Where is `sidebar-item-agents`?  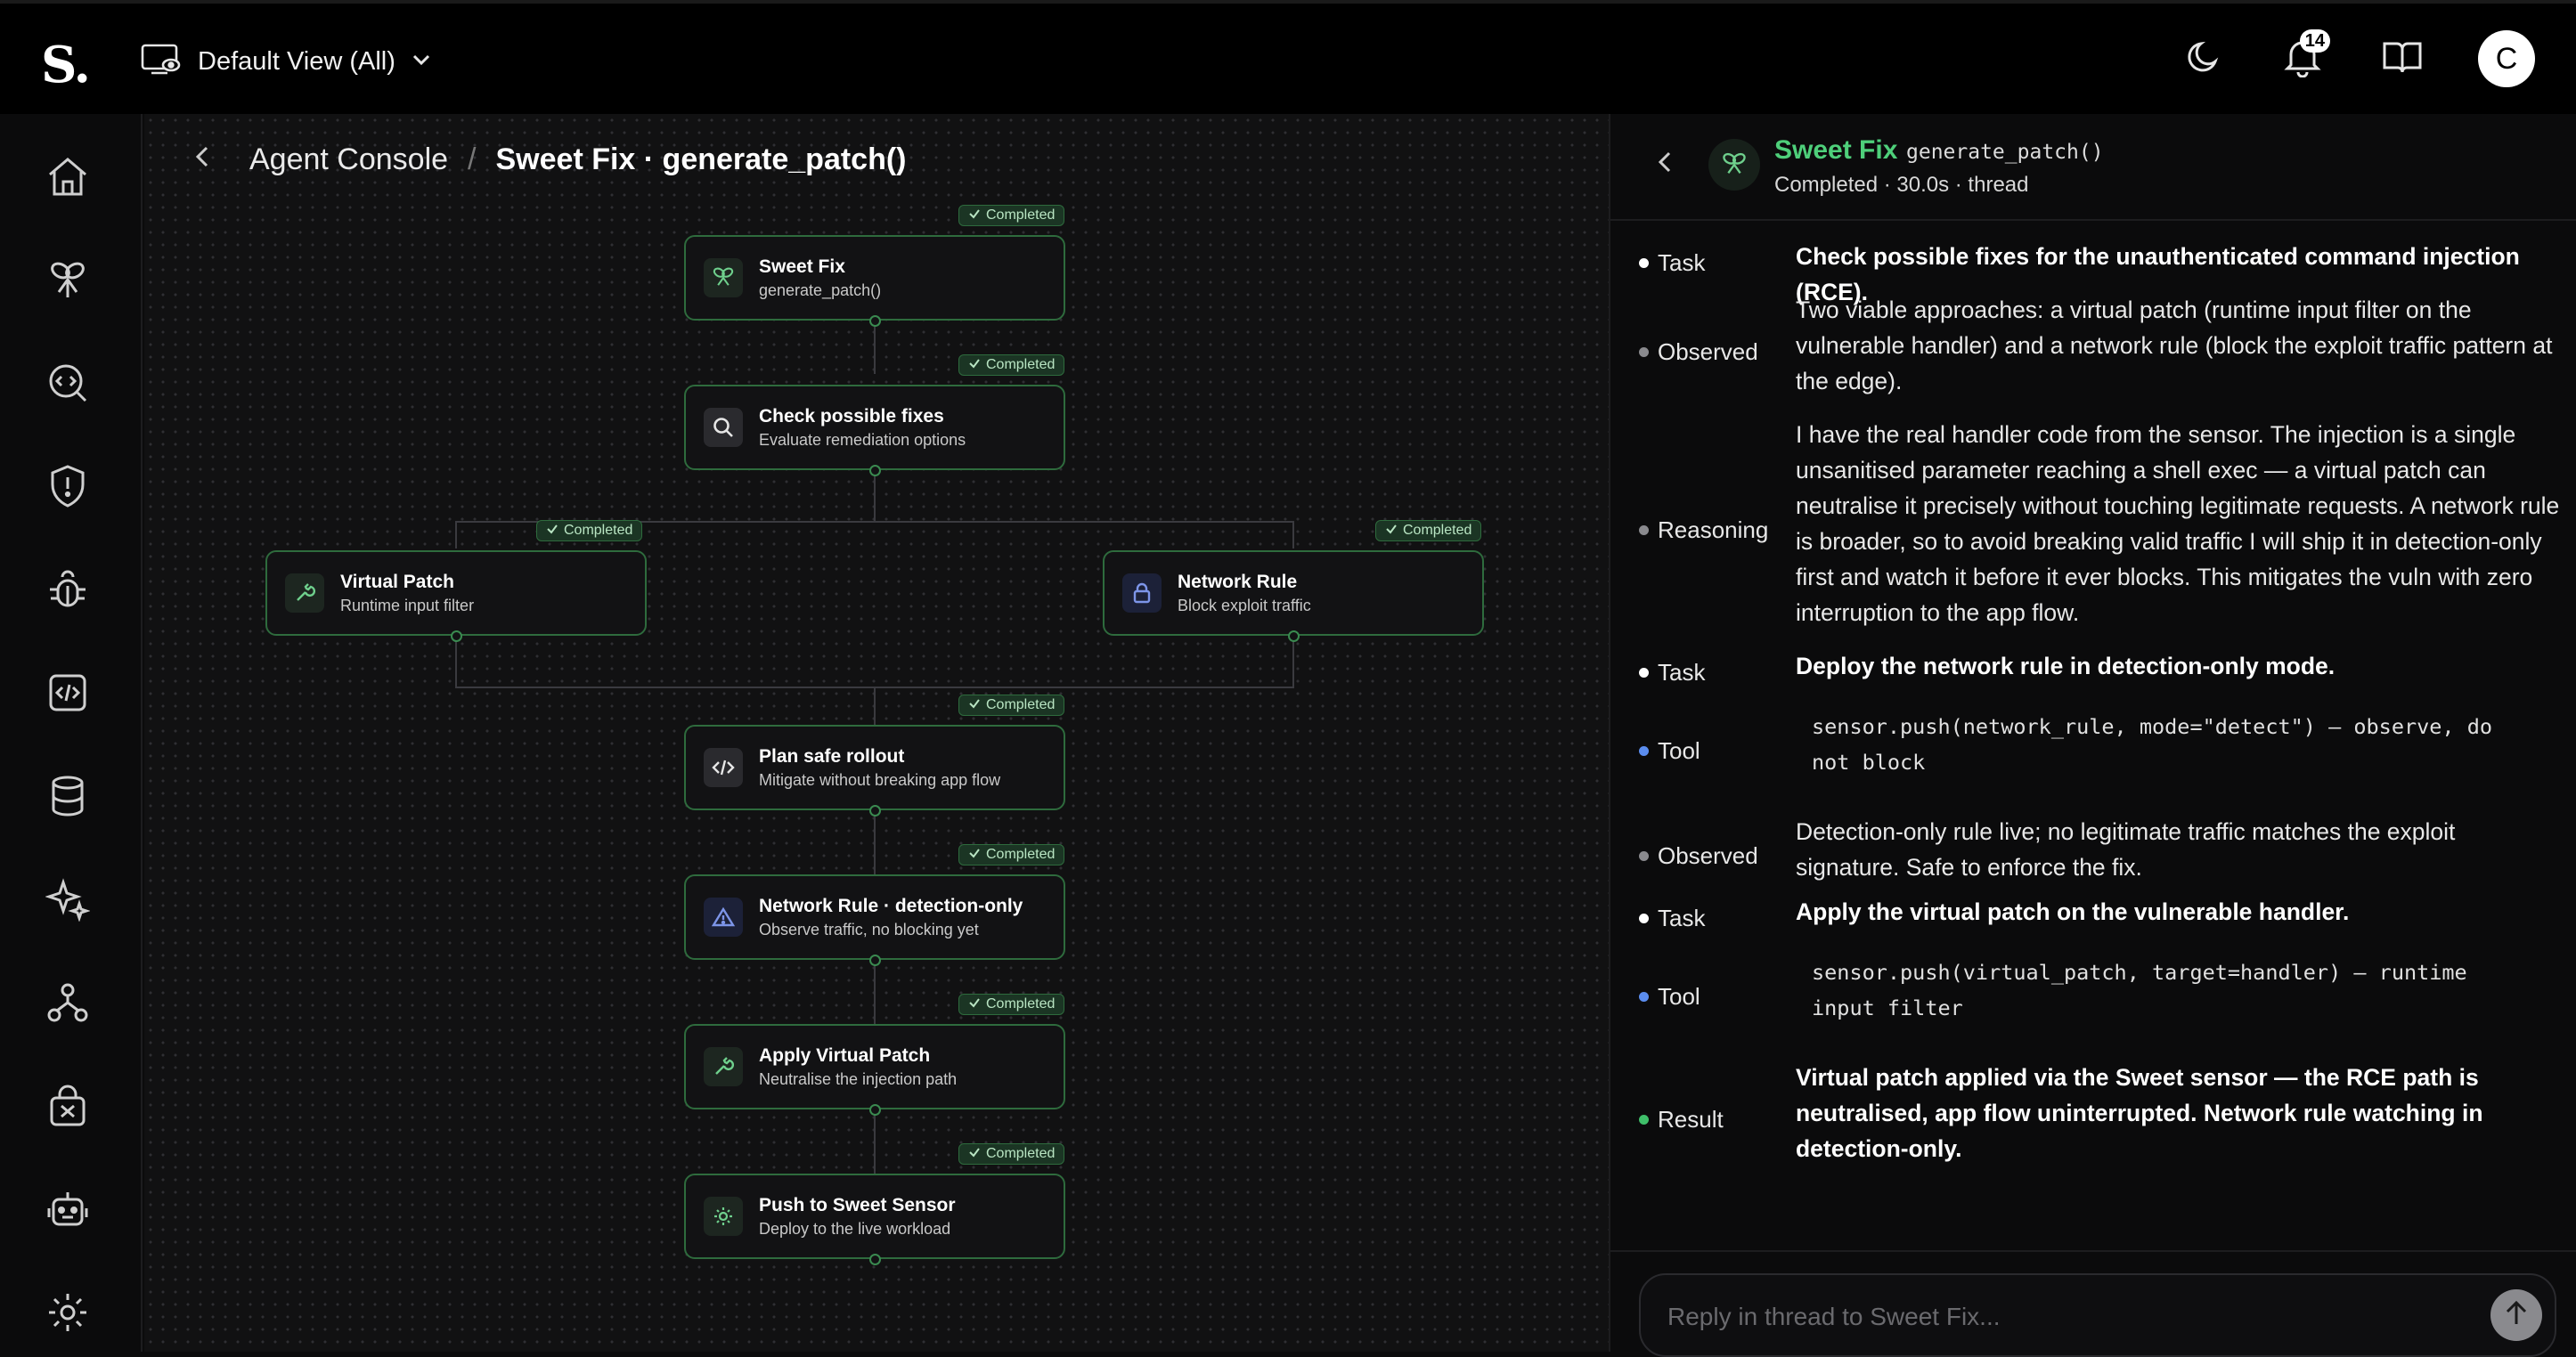
sidebar-item-agents is located at coordinates (67, 1211).